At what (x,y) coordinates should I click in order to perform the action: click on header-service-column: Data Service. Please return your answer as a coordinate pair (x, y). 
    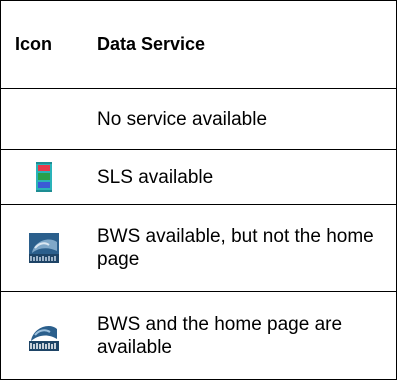
    Looking at the image, I should click on (151, 44).